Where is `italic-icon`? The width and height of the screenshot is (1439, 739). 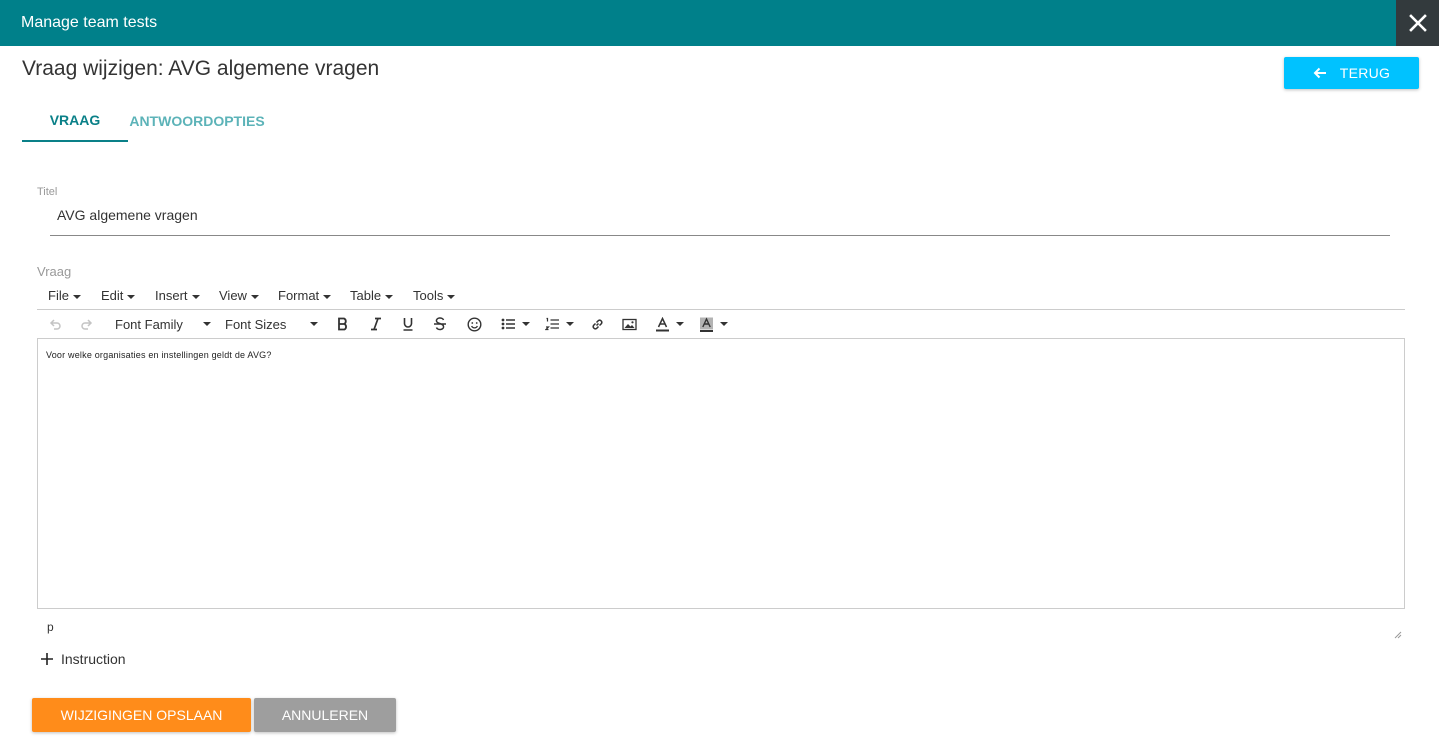
italic-icon is located at coordinates (376, 324).